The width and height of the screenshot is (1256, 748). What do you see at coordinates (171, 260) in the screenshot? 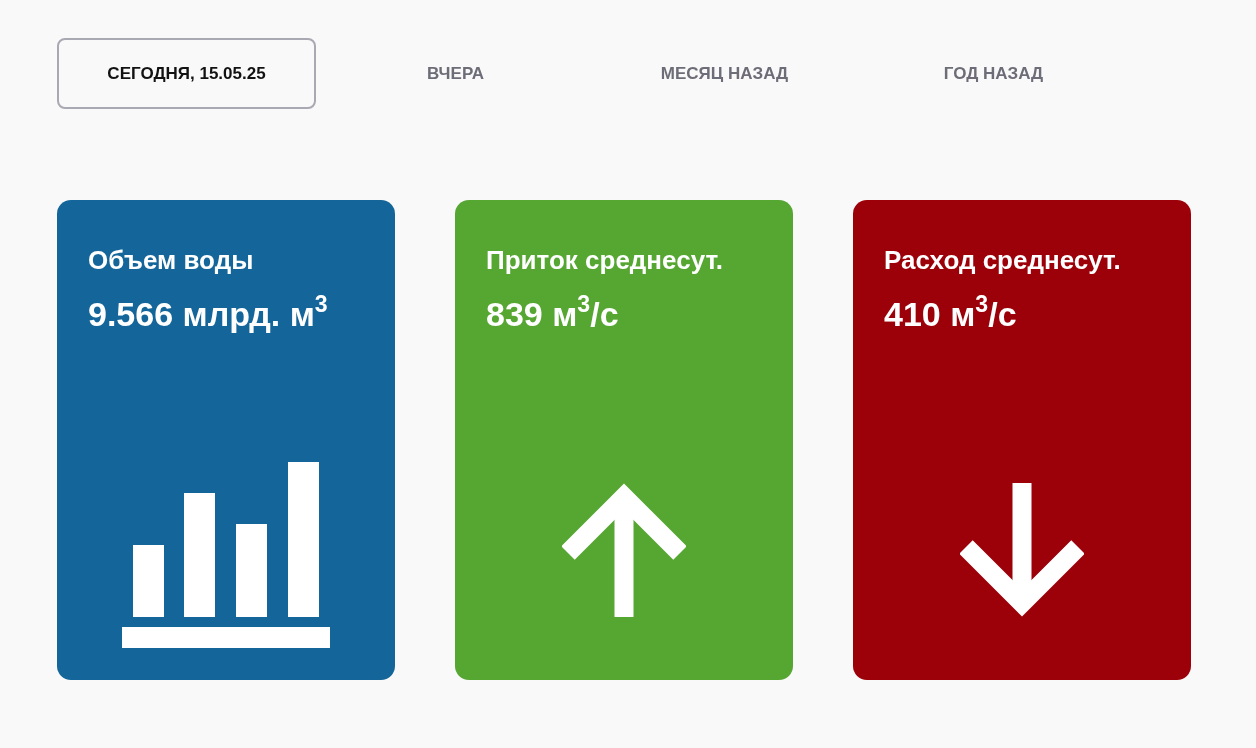
I see `card-title: Объем воды` at bounding box center [171, 260].